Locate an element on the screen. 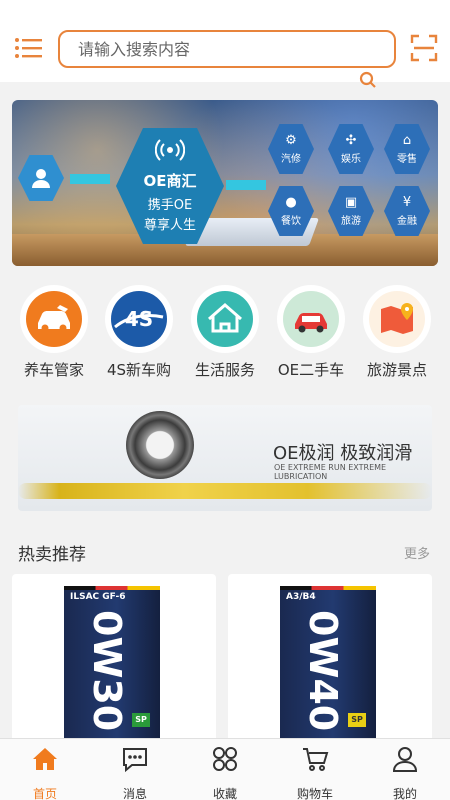 Image resolution: width=450 pixels, height=800 pixels. product-card: ILSAC GF-6 0W30 SP is located at coordinates (114, 659).